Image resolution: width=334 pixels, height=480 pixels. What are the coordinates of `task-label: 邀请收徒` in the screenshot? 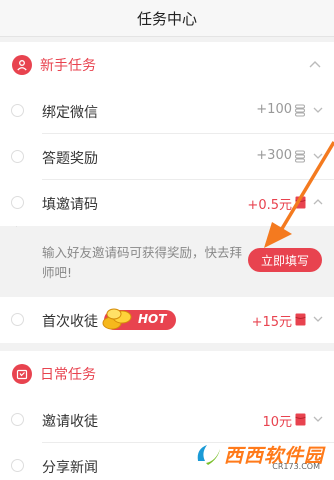 It's located at (70, 422).